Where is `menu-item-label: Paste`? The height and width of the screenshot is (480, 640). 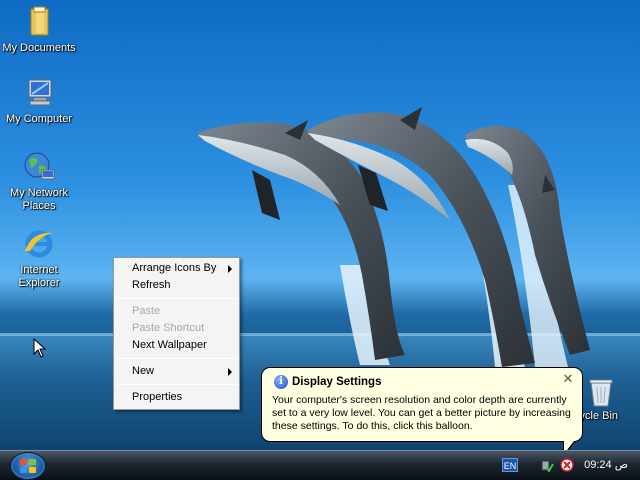 menu-item-label: Paste is located at coordinates (146, 311).